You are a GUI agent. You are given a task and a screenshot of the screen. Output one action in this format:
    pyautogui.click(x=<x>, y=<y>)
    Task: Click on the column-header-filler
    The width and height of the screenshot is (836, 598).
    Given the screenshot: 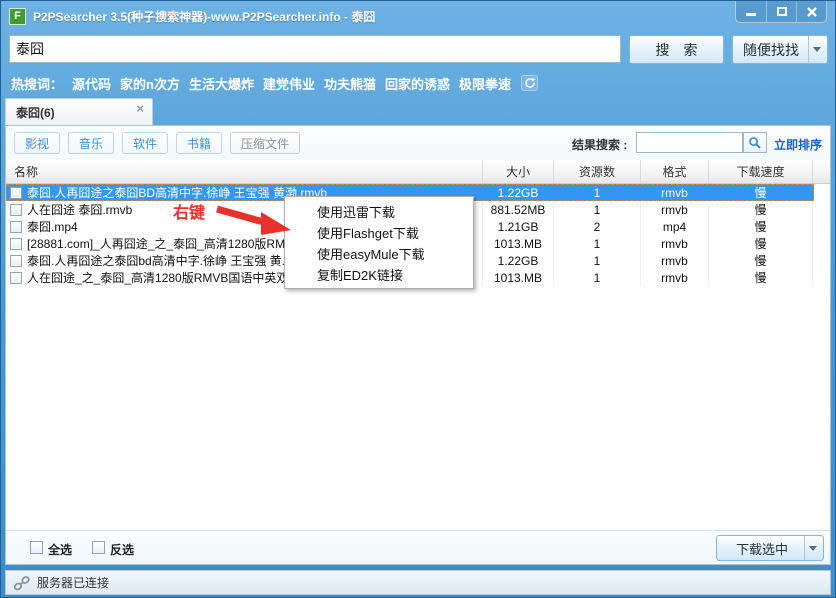 What is the action you would take?
    pyautogui.click(x=821, y=171)
    